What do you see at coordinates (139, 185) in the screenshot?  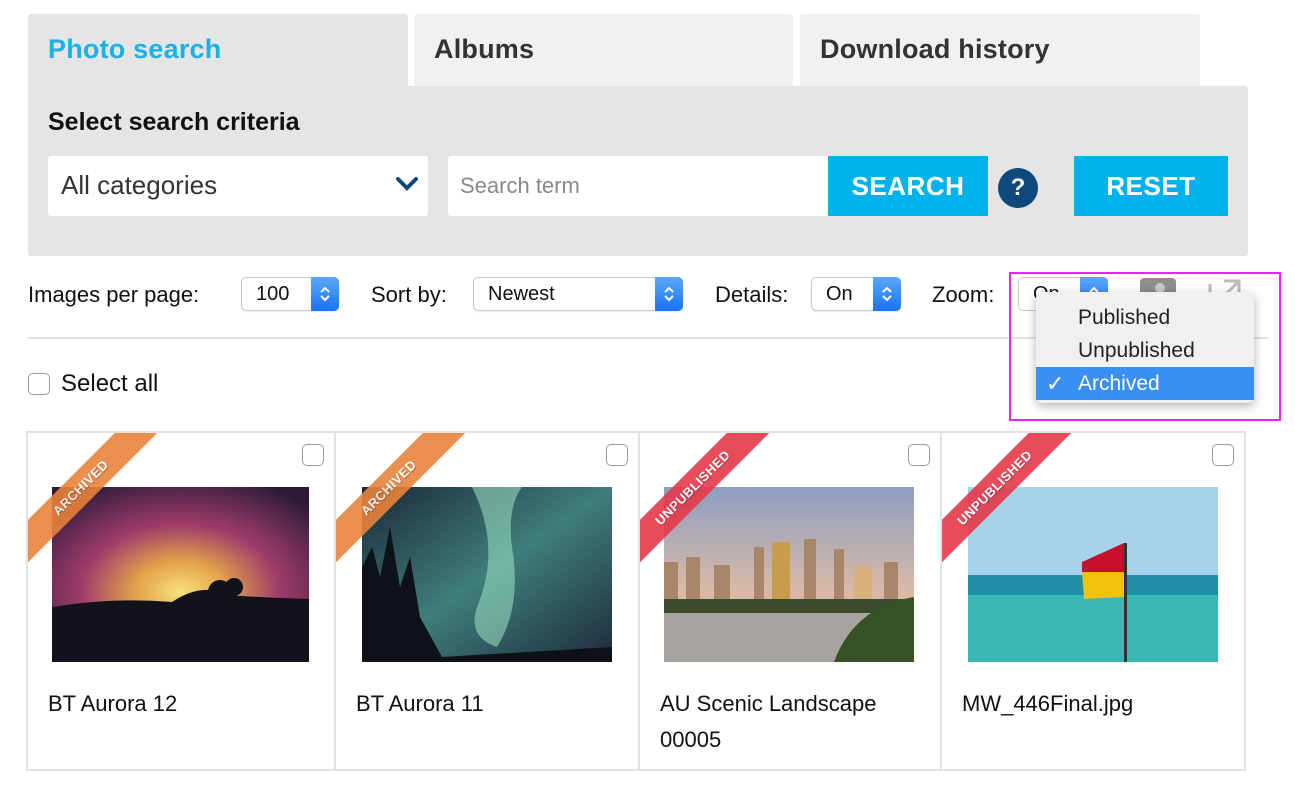 I see `category-select-value: All categories` at bounding box center [139, 185].